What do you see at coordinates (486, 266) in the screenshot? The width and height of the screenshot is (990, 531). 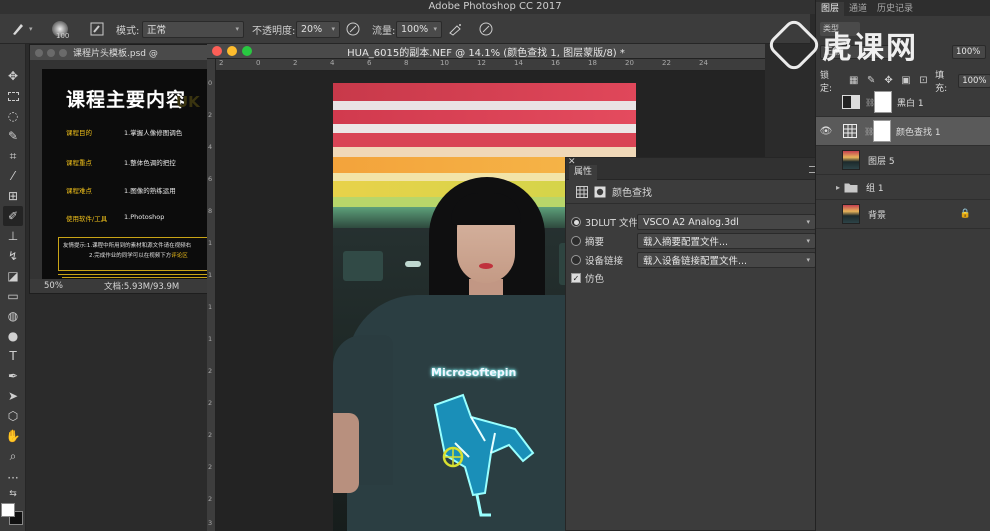 I see `model-lips` at bounding box center [486, 266].